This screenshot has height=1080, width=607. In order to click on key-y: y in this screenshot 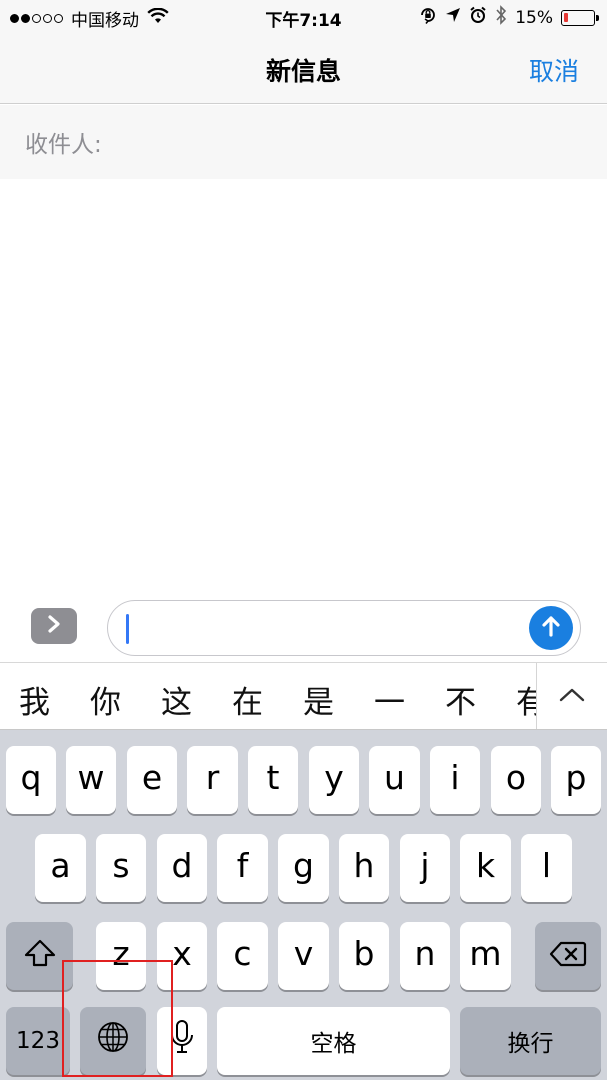, I will do `click(334, 780)`.